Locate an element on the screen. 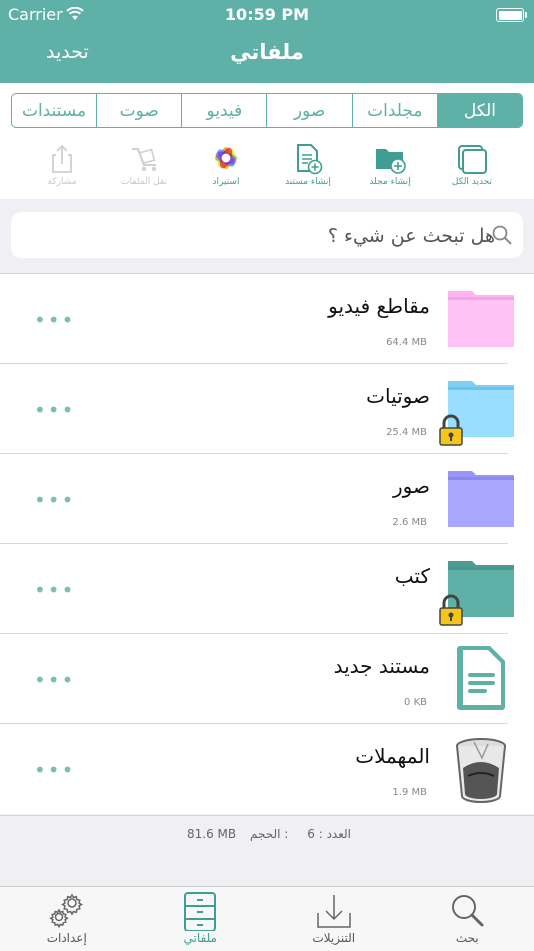 This screenshot has height=951, width=534. status-bar: Carrier 10:59 PM is located at coordinates (267, 15).